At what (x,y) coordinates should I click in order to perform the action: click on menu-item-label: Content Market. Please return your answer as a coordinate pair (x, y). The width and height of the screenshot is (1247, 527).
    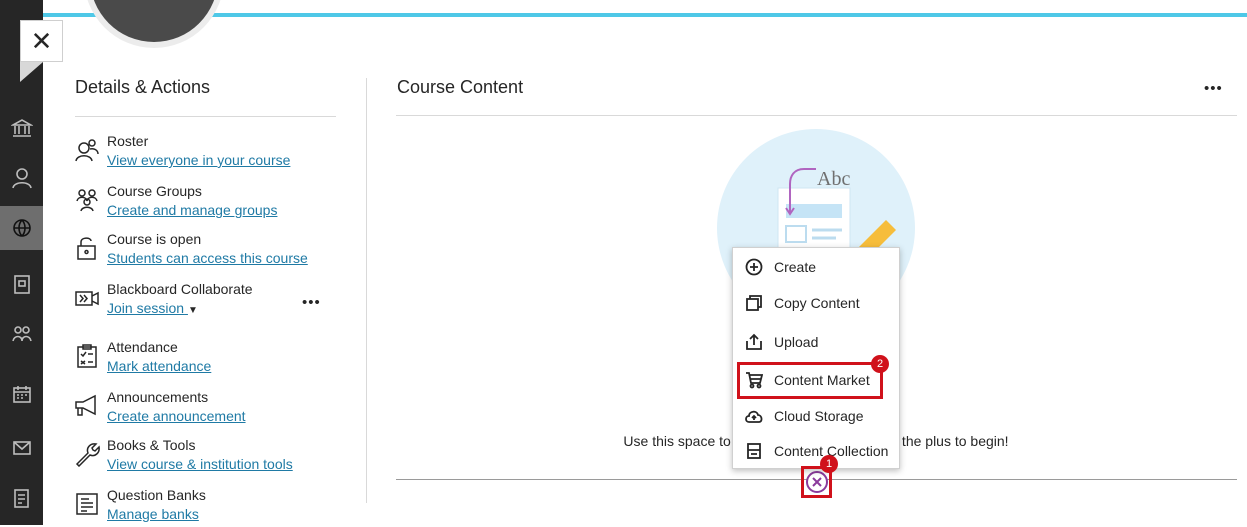
    Looking at the image, I should click on (822, 380).